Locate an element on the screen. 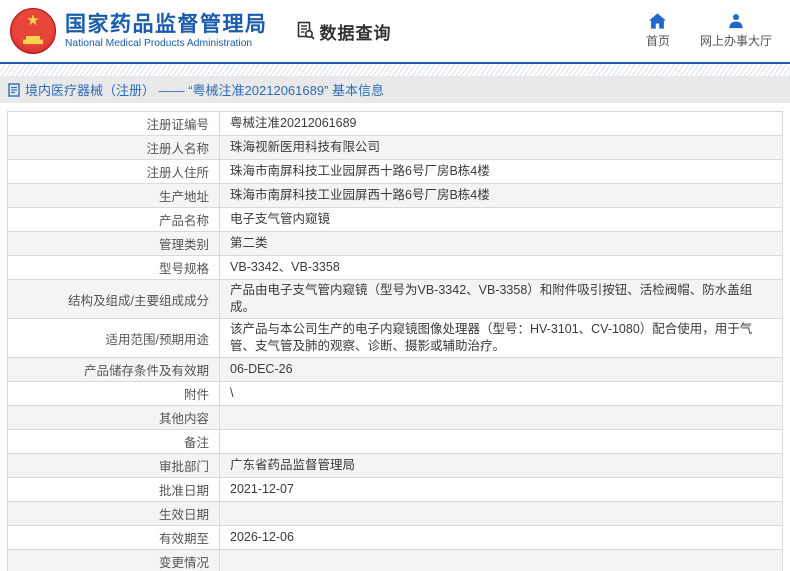 This screenshot has height=571, width=790. row-label-text: 其他内容 is located at coordinates (183, 419).